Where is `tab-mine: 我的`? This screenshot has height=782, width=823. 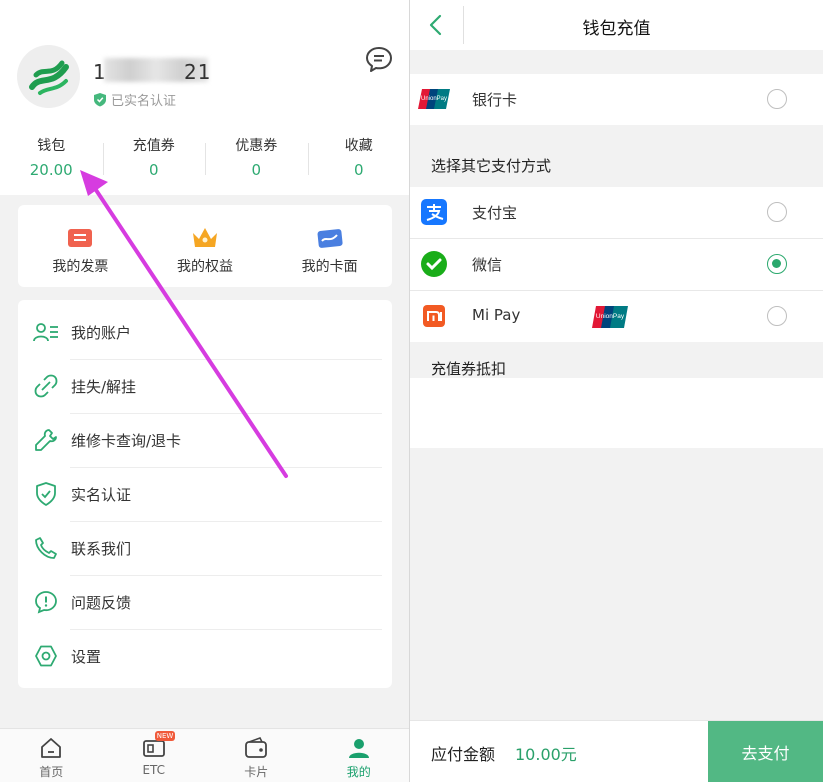 tab-mine: 我的 is located at coordinates (359, 755).